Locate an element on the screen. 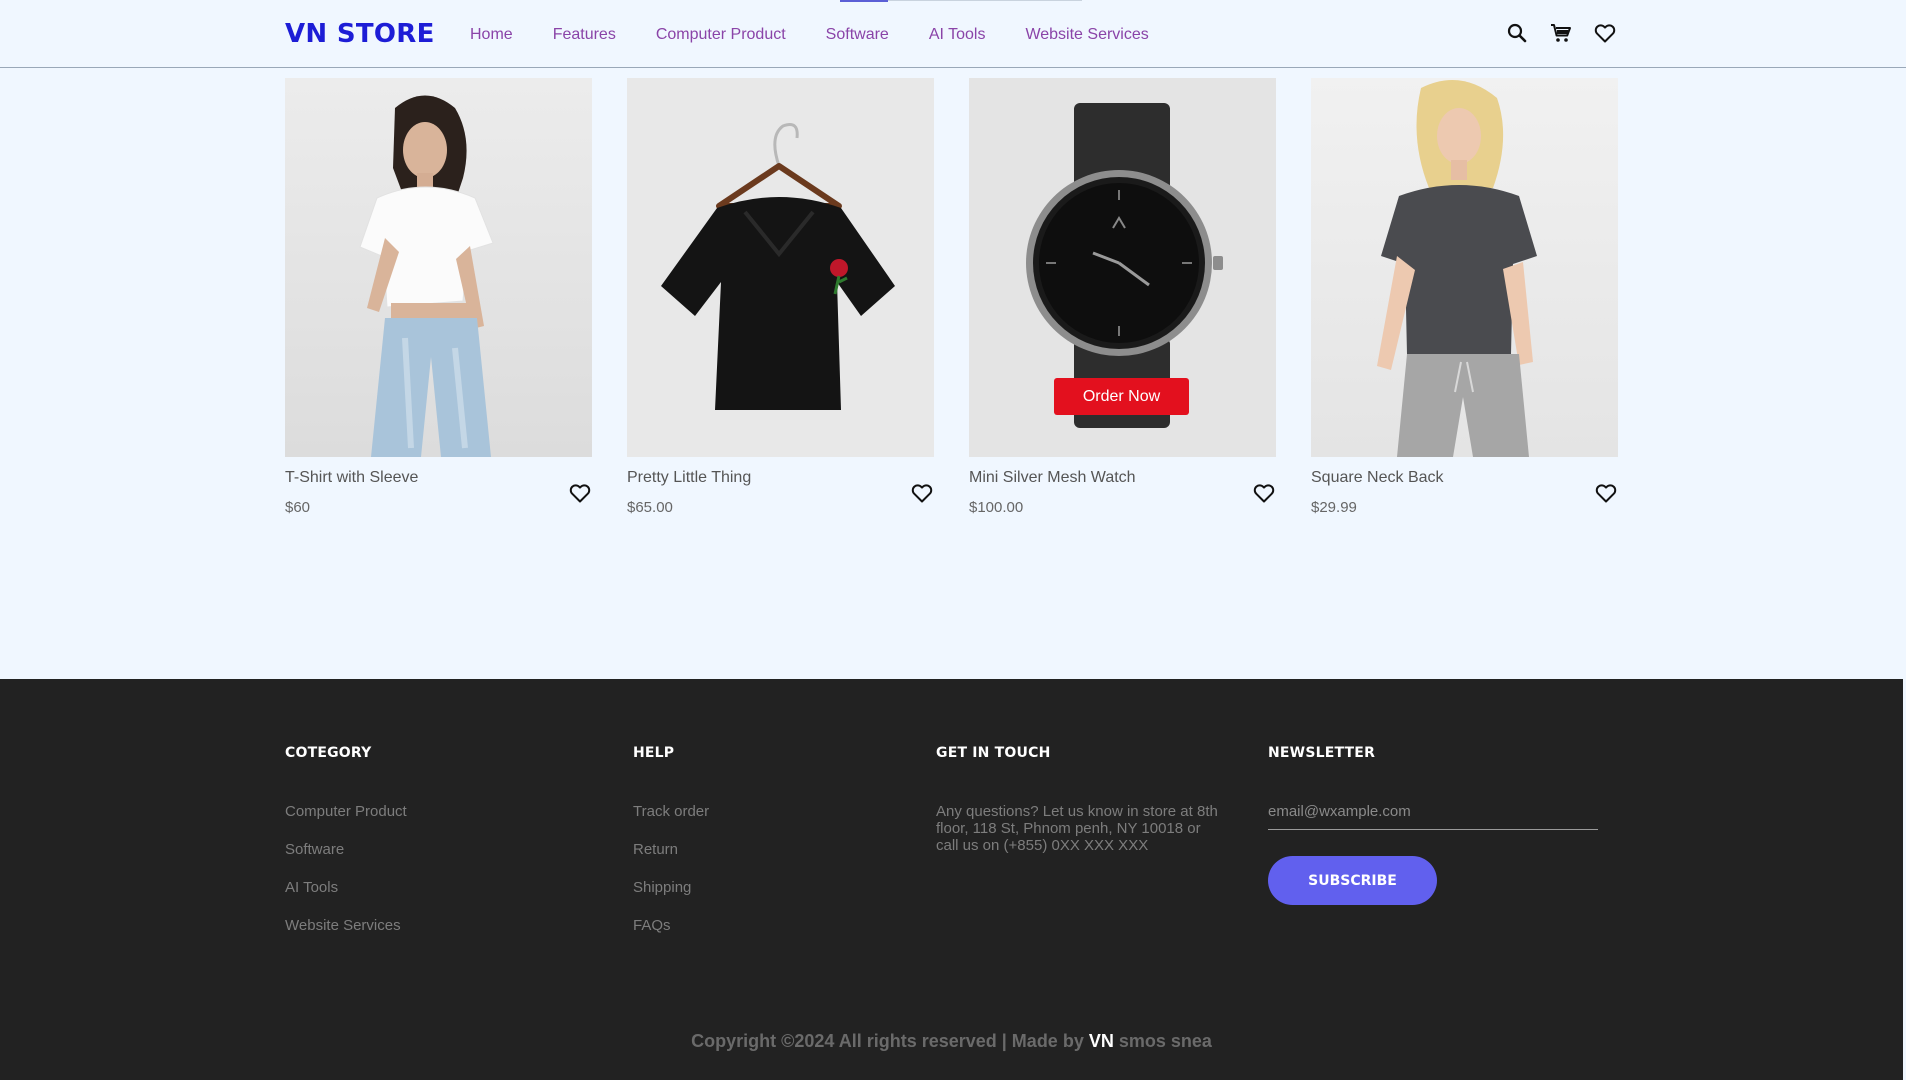 Image resolution: width=1906 pixels, height=1080 pixels. newsletter-email-input is located at coordinates (1433, 816).